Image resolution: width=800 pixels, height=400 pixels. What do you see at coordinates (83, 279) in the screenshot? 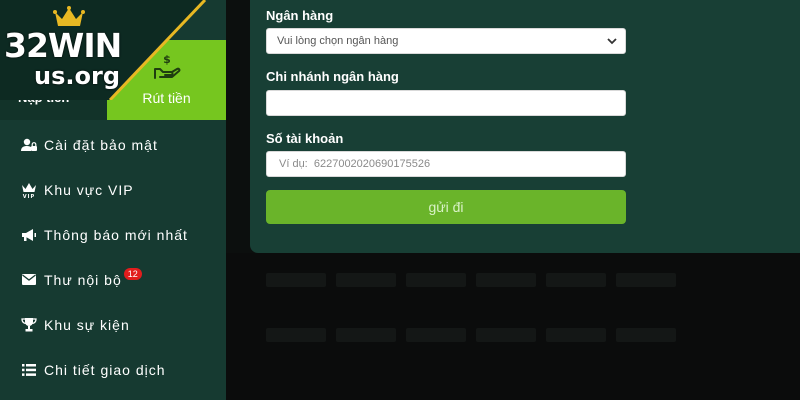
I see `menu-item-label: Thư nội bộ` at bounding box center [83, 279].